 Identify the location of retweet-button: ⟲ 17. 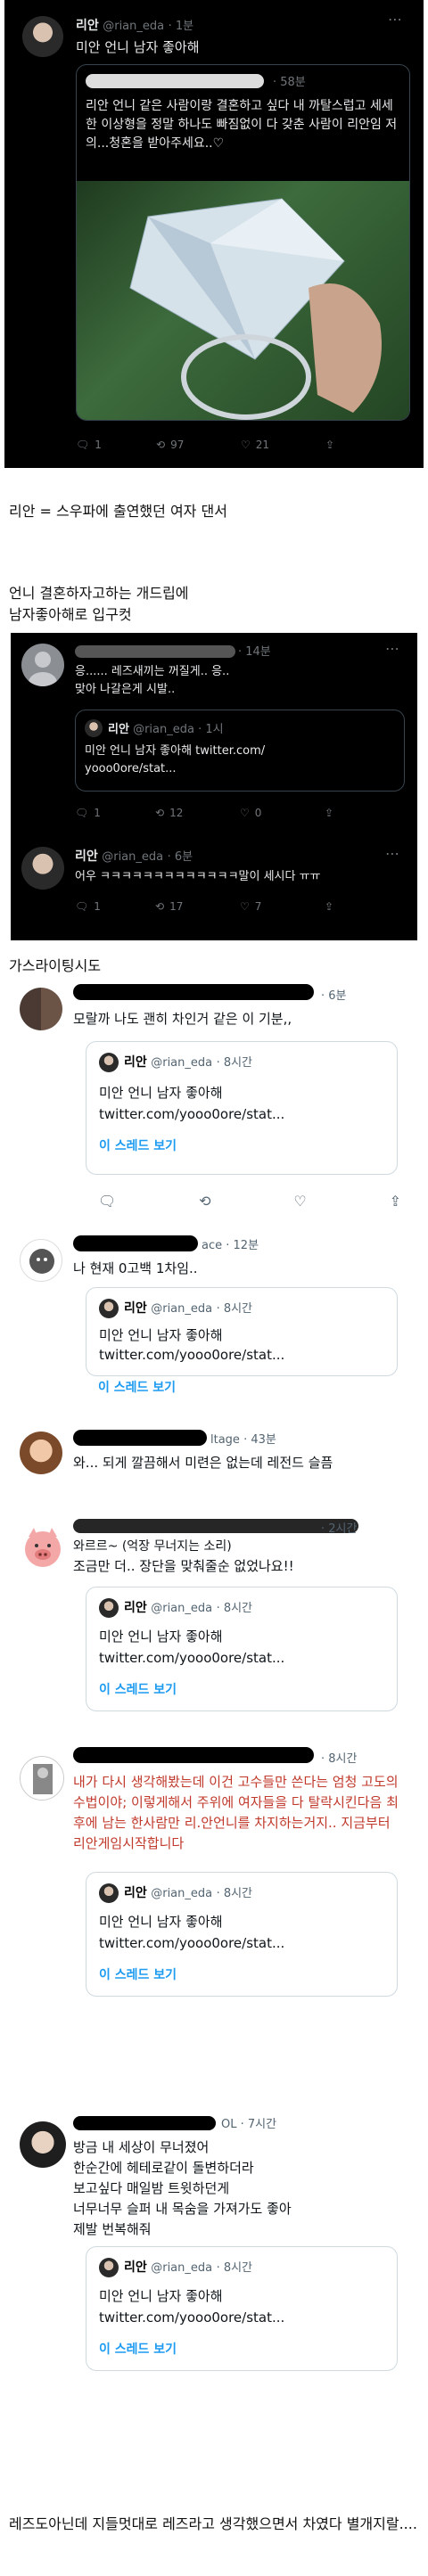
(197, 907).